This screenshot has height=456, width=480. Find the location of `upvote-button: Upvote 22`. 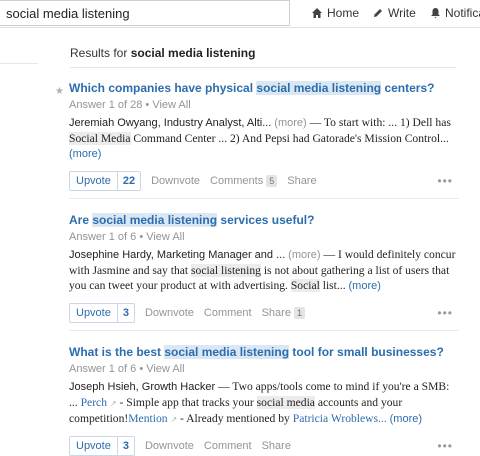

upvote-button: Upvote 22 is located at coordinates (105, 181).